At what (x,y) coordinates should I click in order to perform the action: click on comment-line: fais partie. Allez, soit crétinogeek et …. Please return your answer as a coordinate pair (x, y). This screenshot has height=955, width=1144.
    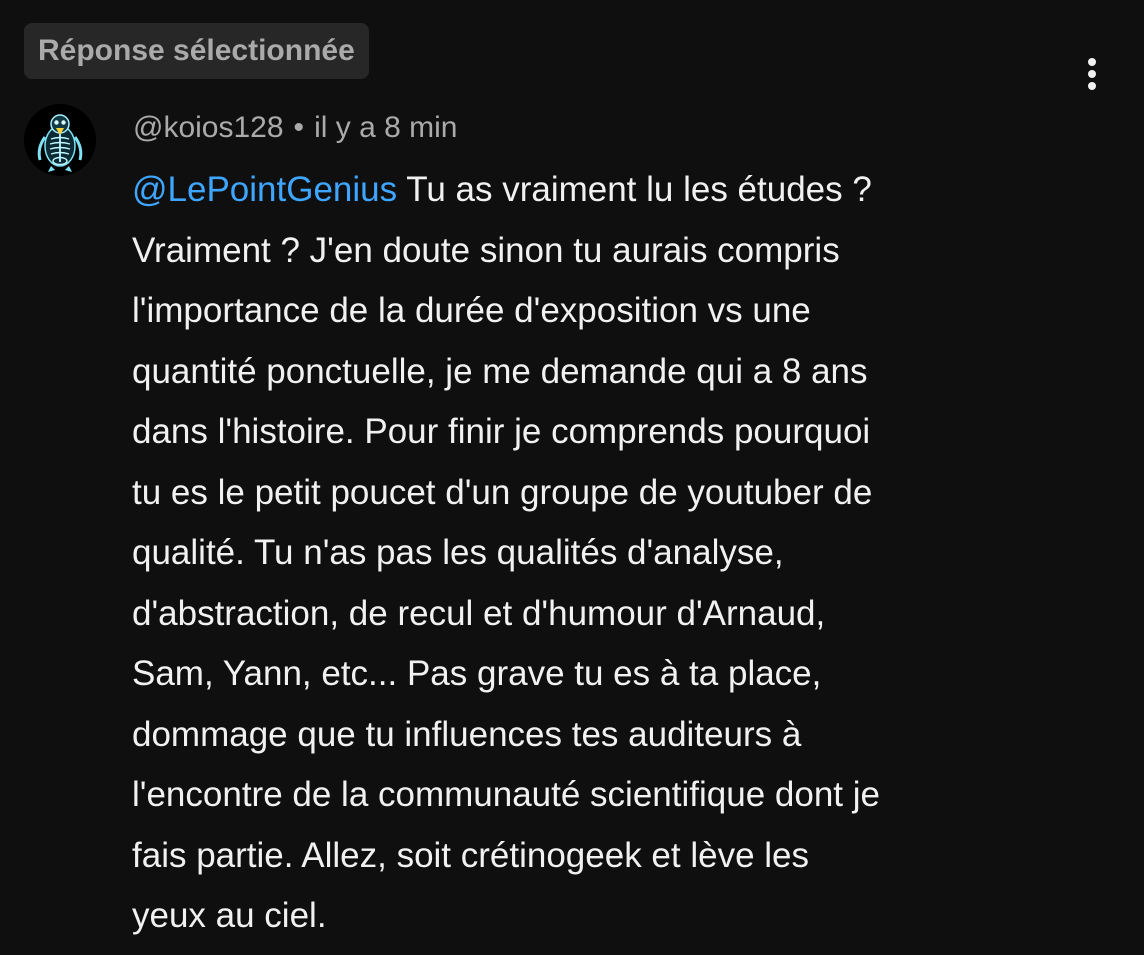
    Looking at the image, I should click on (471, 855).